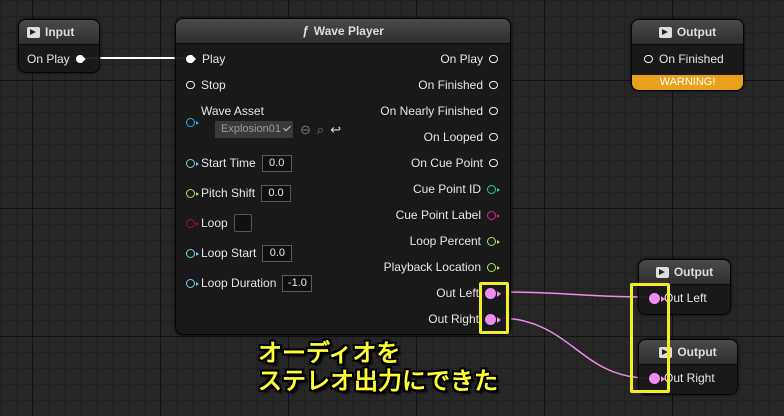  Describe the element at coordinates (378, 381) in the screenshot. I see `caption-line-2: ステレオ出力にできた` at that location.